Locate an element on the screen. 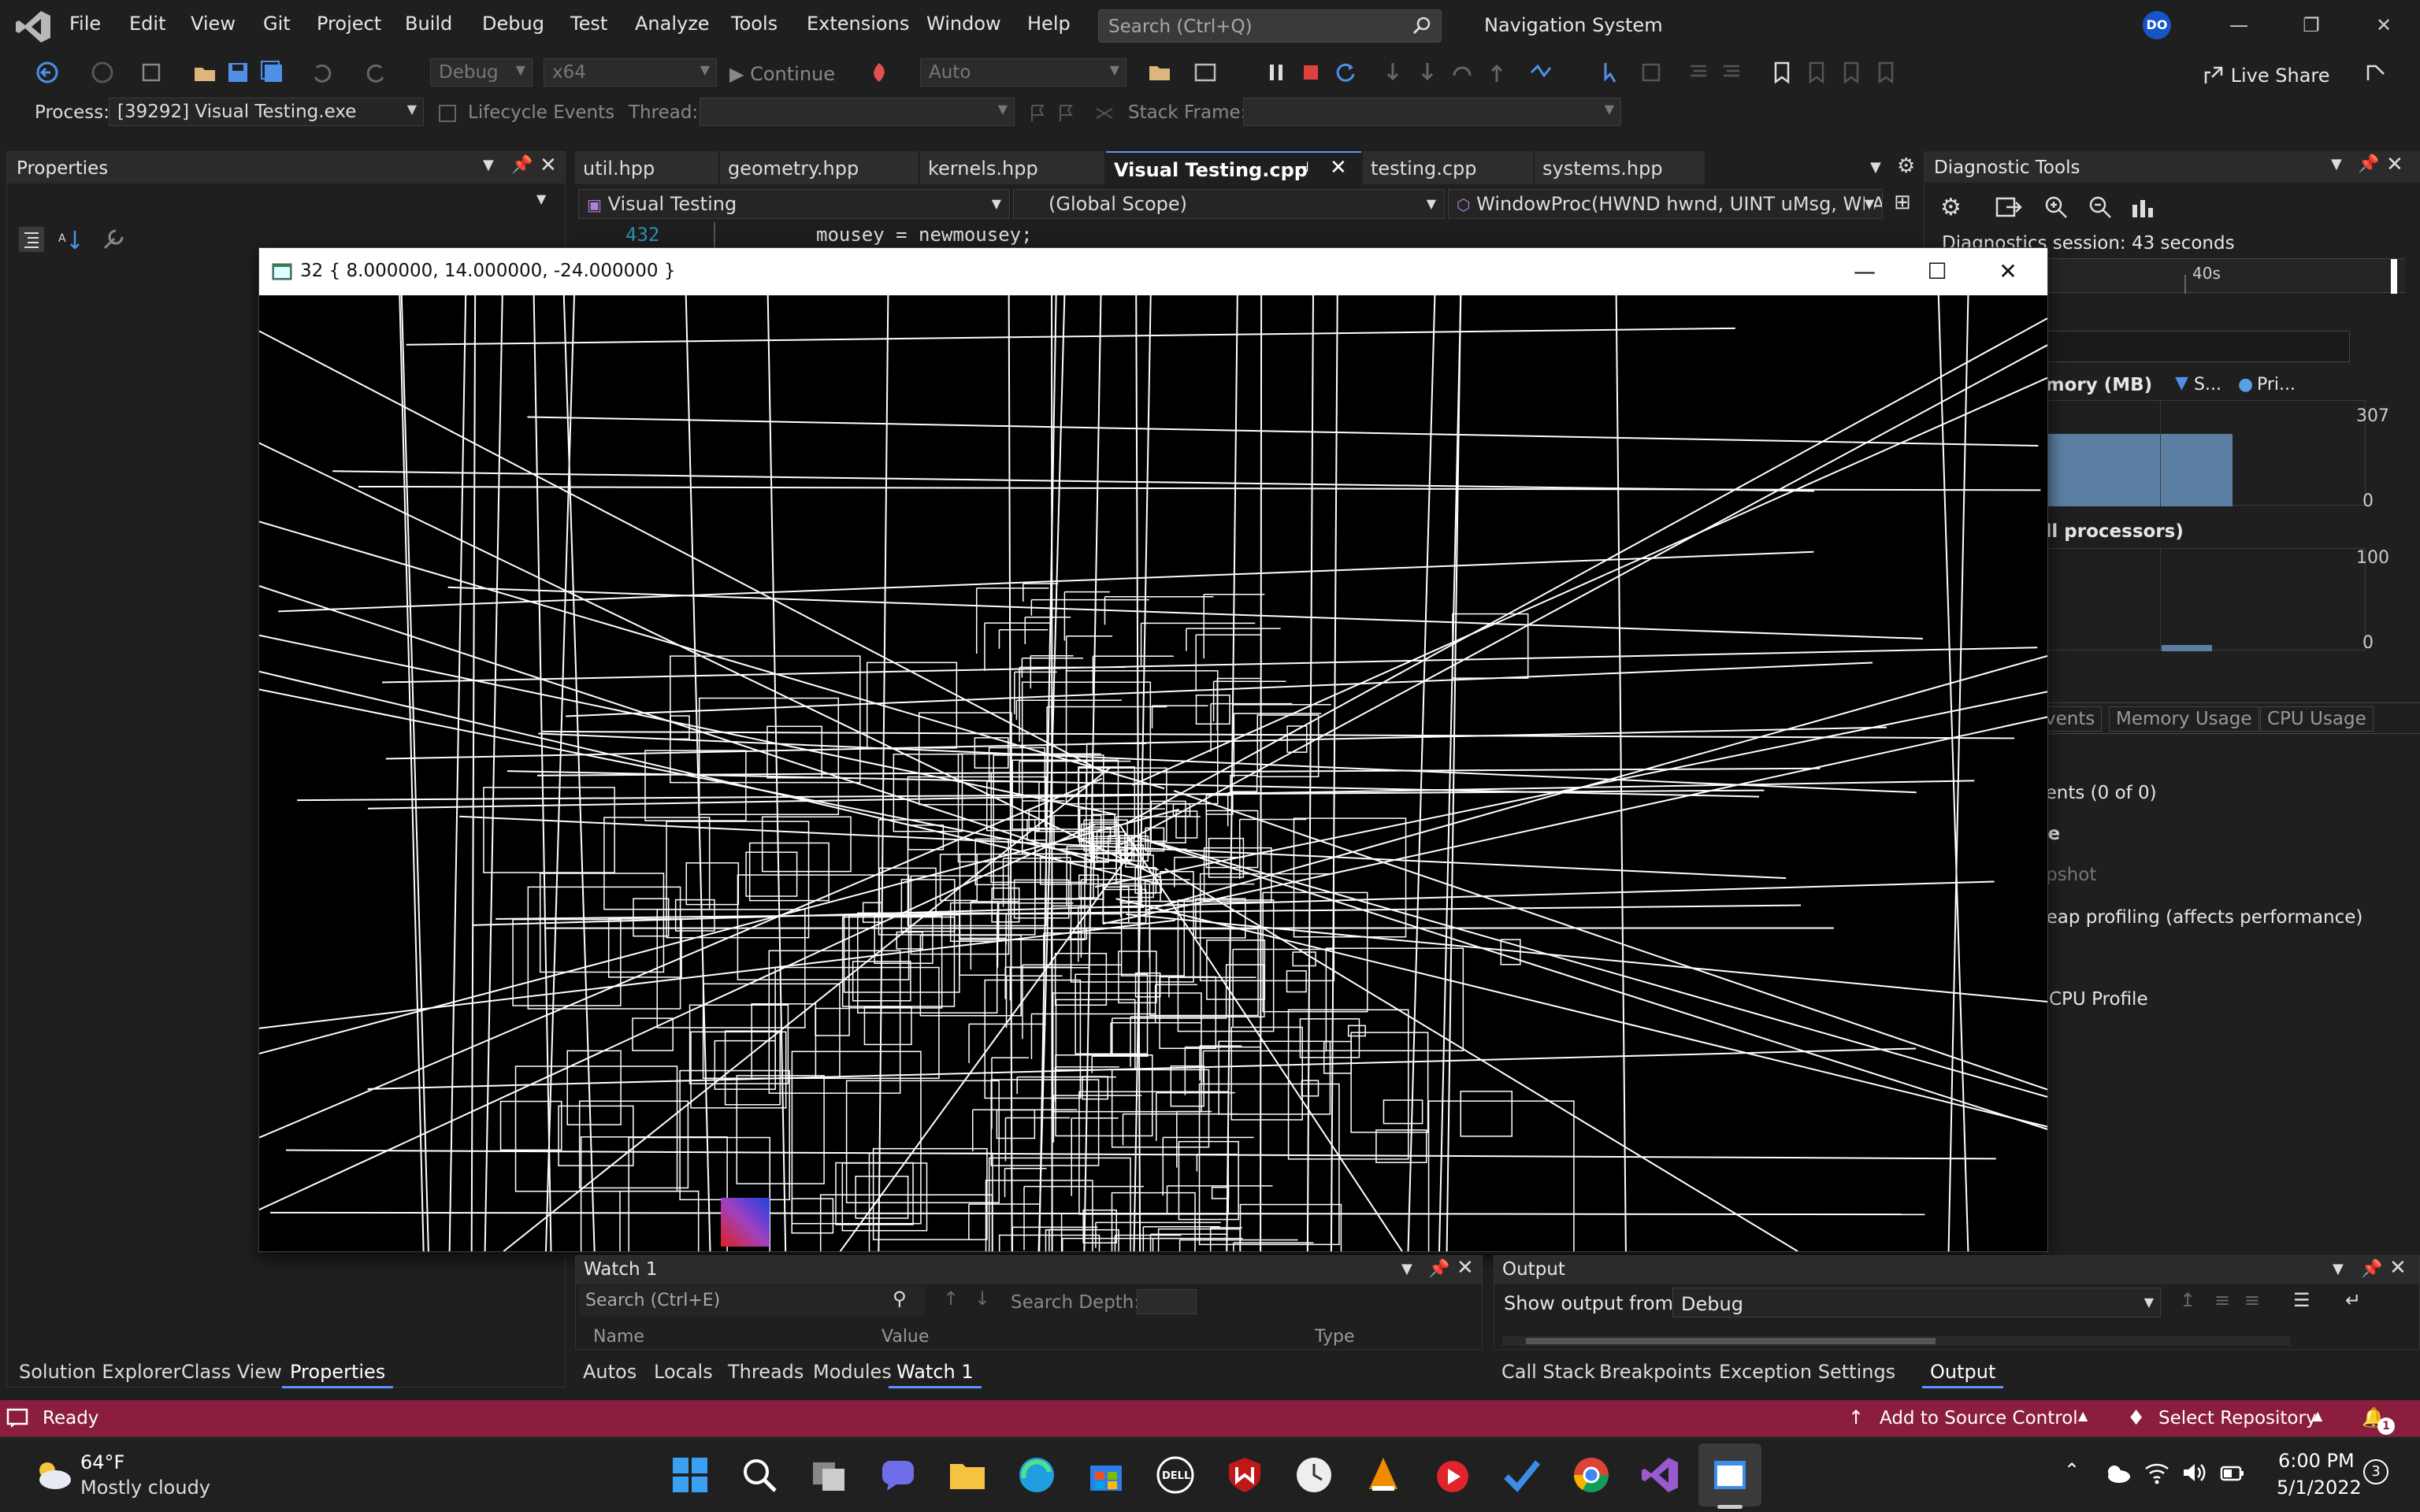 This screenshot has width=2420, height=1512. screen-recorder-icon is located at coordinates (1452, 1475).